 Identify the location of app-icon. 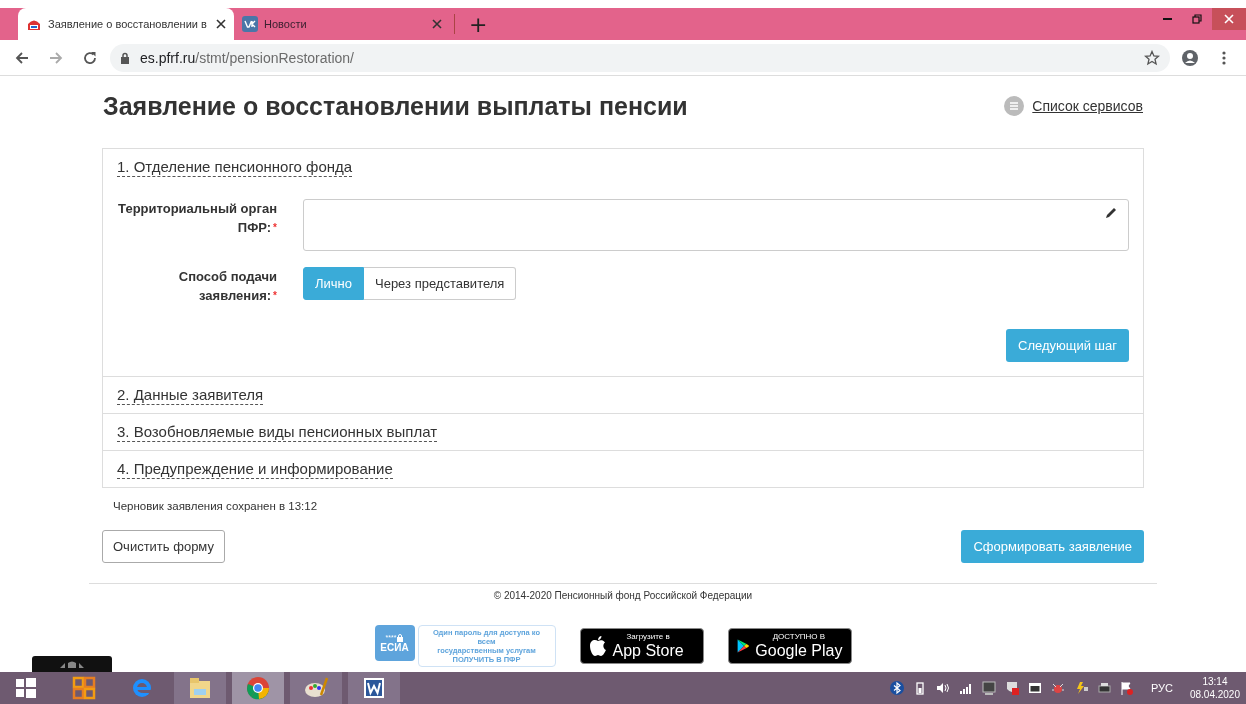
(250, 24).